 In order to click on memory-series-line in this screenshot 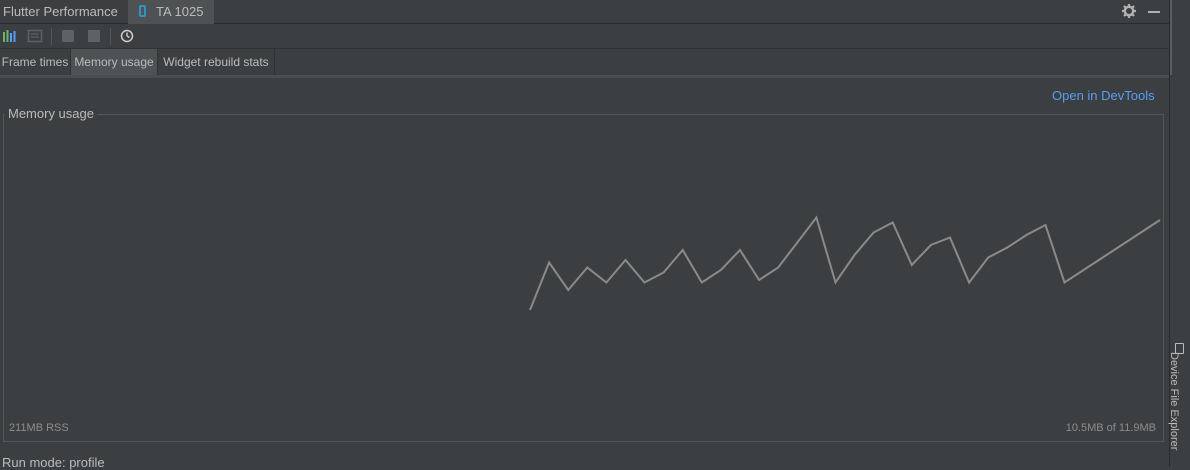, I will do `click(845, 263)`.